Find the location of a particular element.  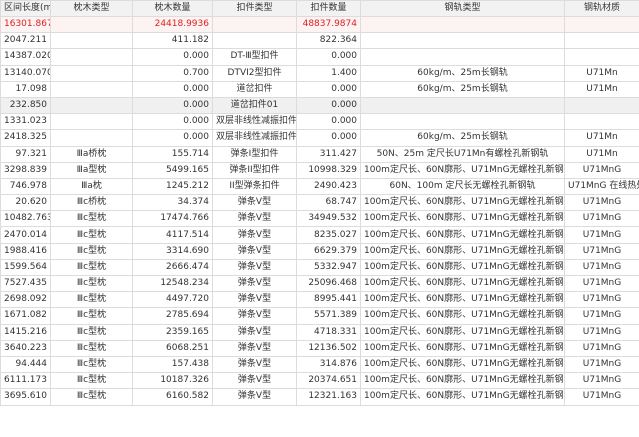

table-row: 2047.211 411.182 822.364 is located at coordinates (319, 41).